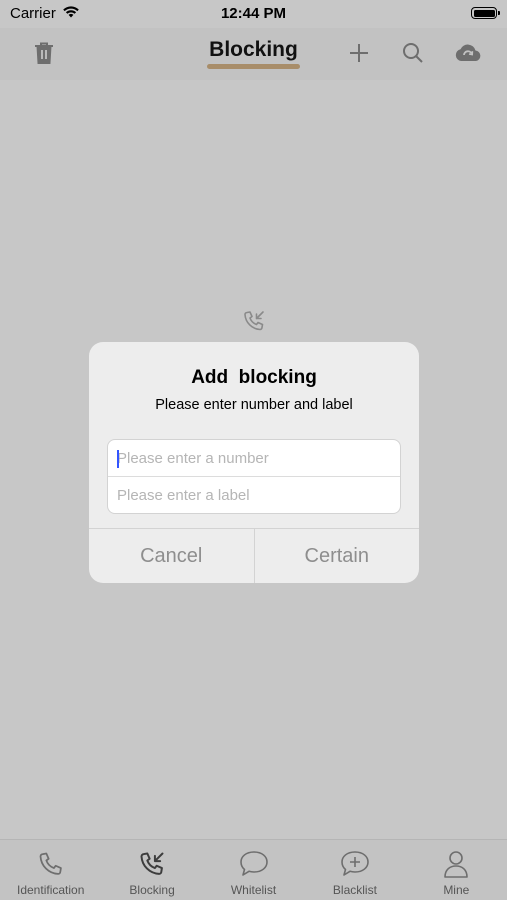 The image size is (507, 900). I want to click on cancel-button: Cancel, so click(172, 556).